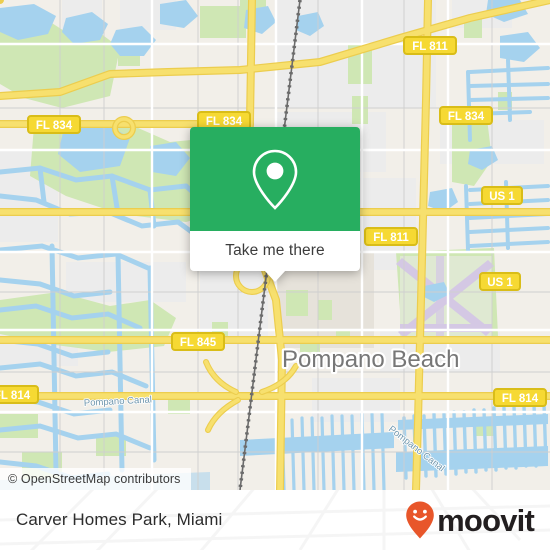 Image resolution: width=550 pixels, height=550 pixels. I want to click on moovit-brand: moovit, so click(469, 520).